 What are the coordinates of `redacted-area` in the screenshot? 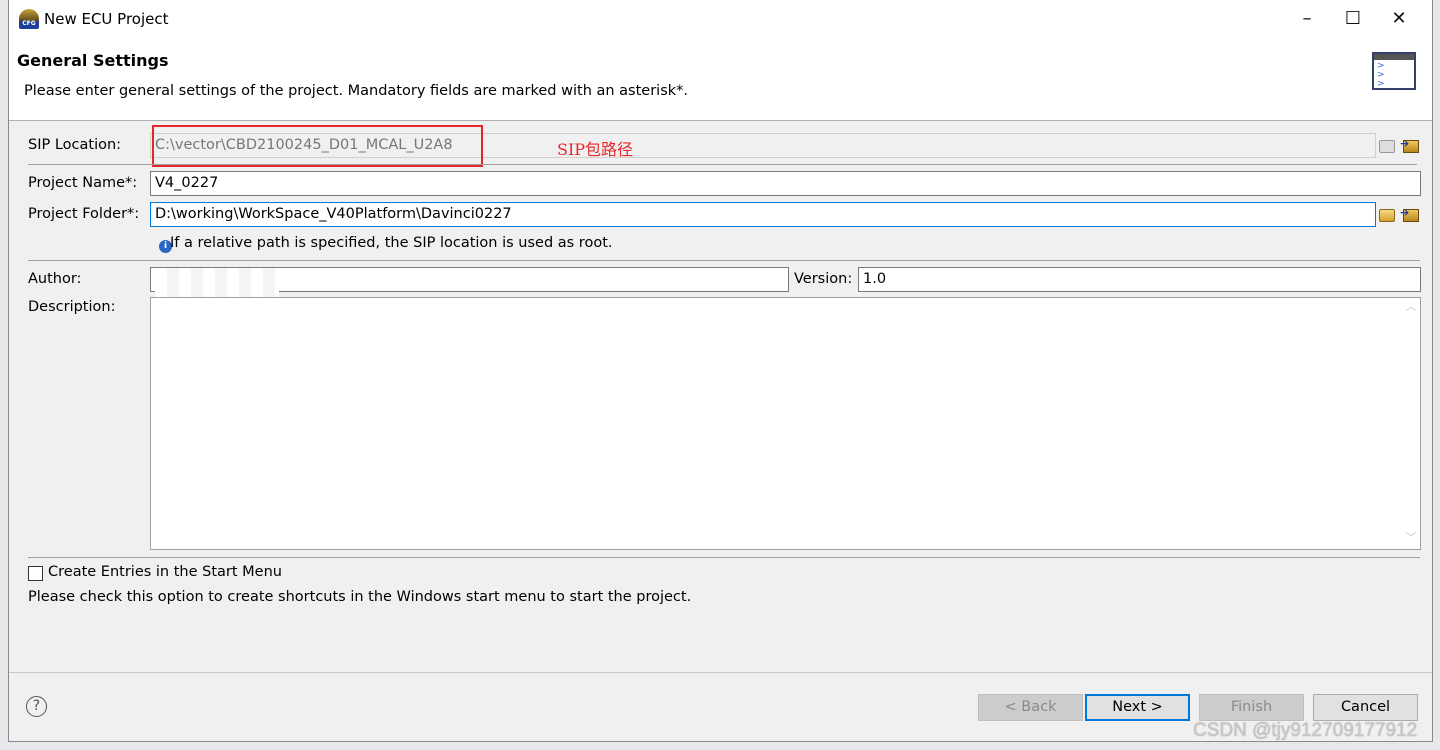 It's located at (217, 283).